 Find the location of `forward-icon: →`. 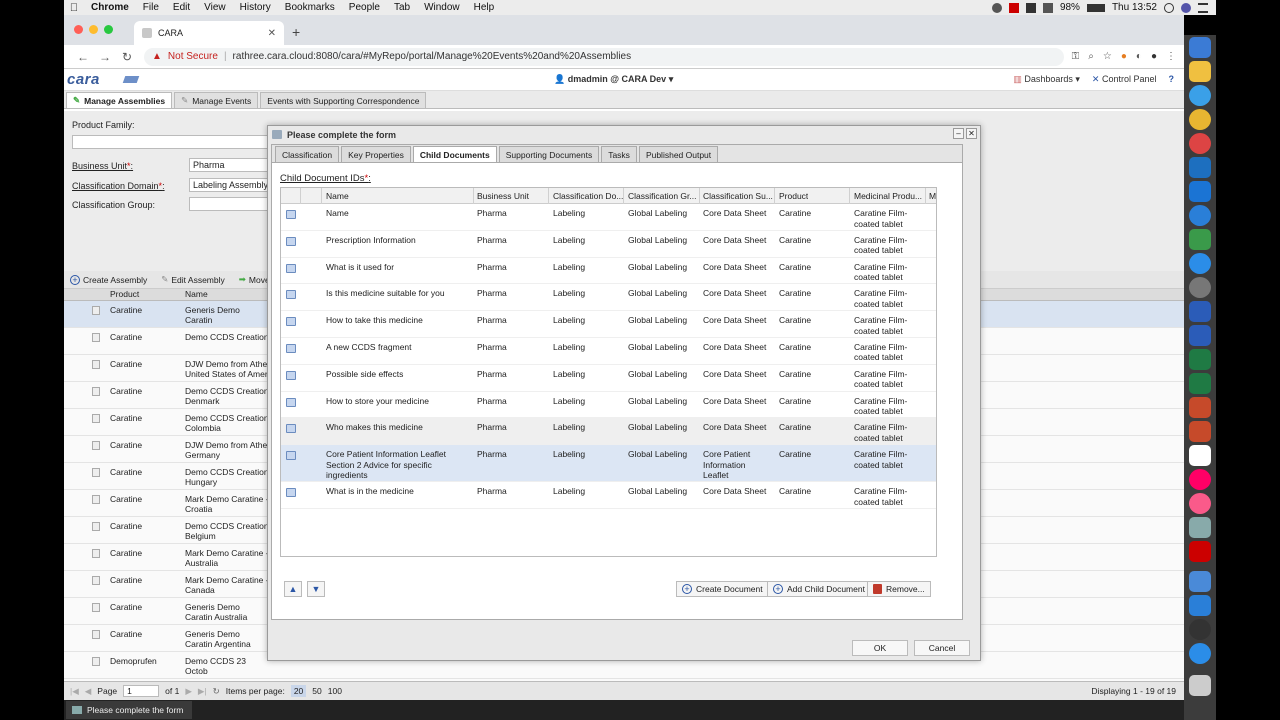

forward-icon: → is located at coordinates (105, 57).